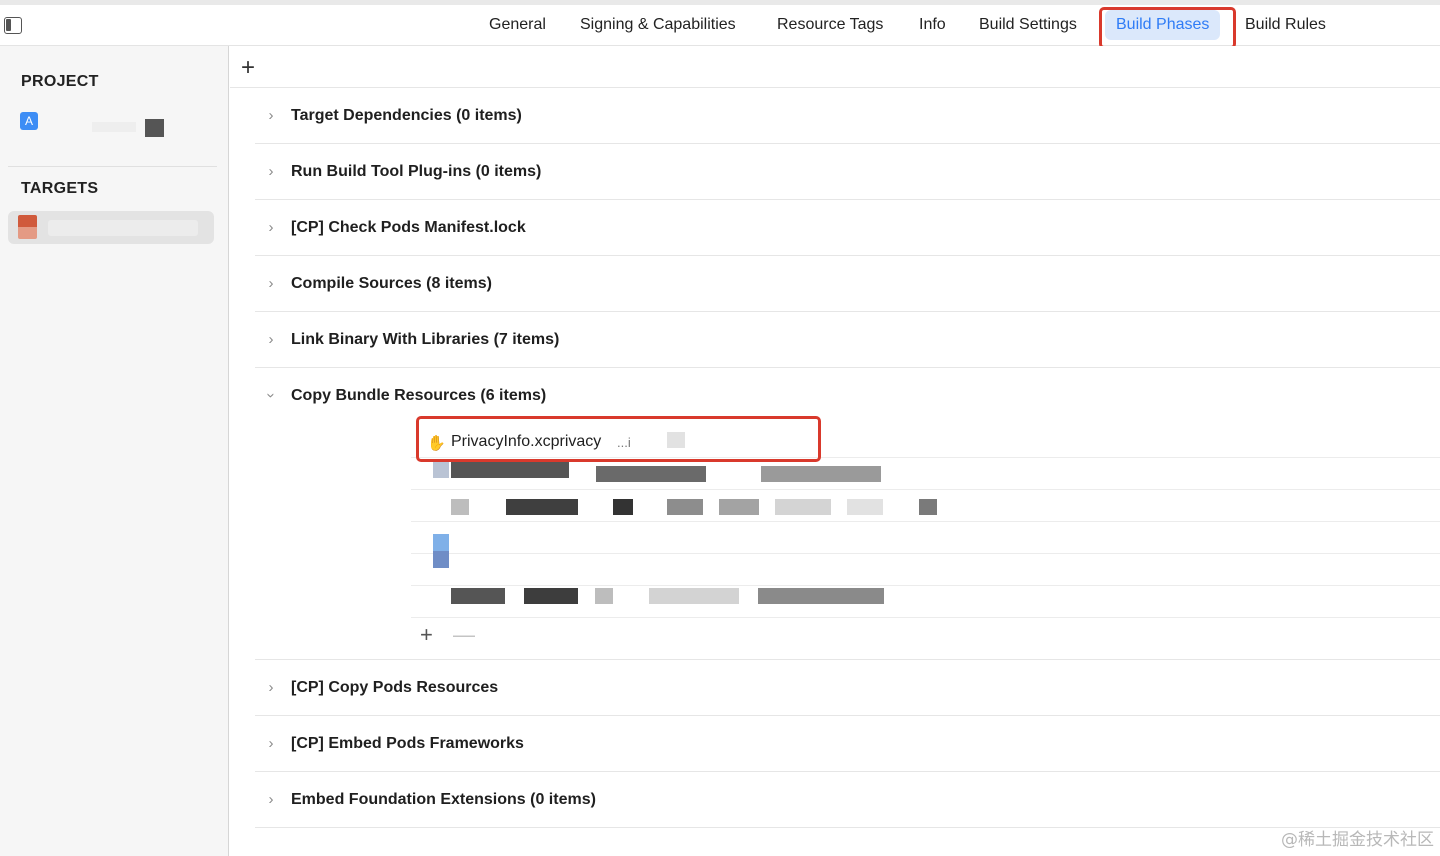 This screenshot has height=856, width=1440. Describe the element at coordinates (847, 284) in the screenshot. I see `phase-compile-sources: › Compile Sources (8 items)` at that location.